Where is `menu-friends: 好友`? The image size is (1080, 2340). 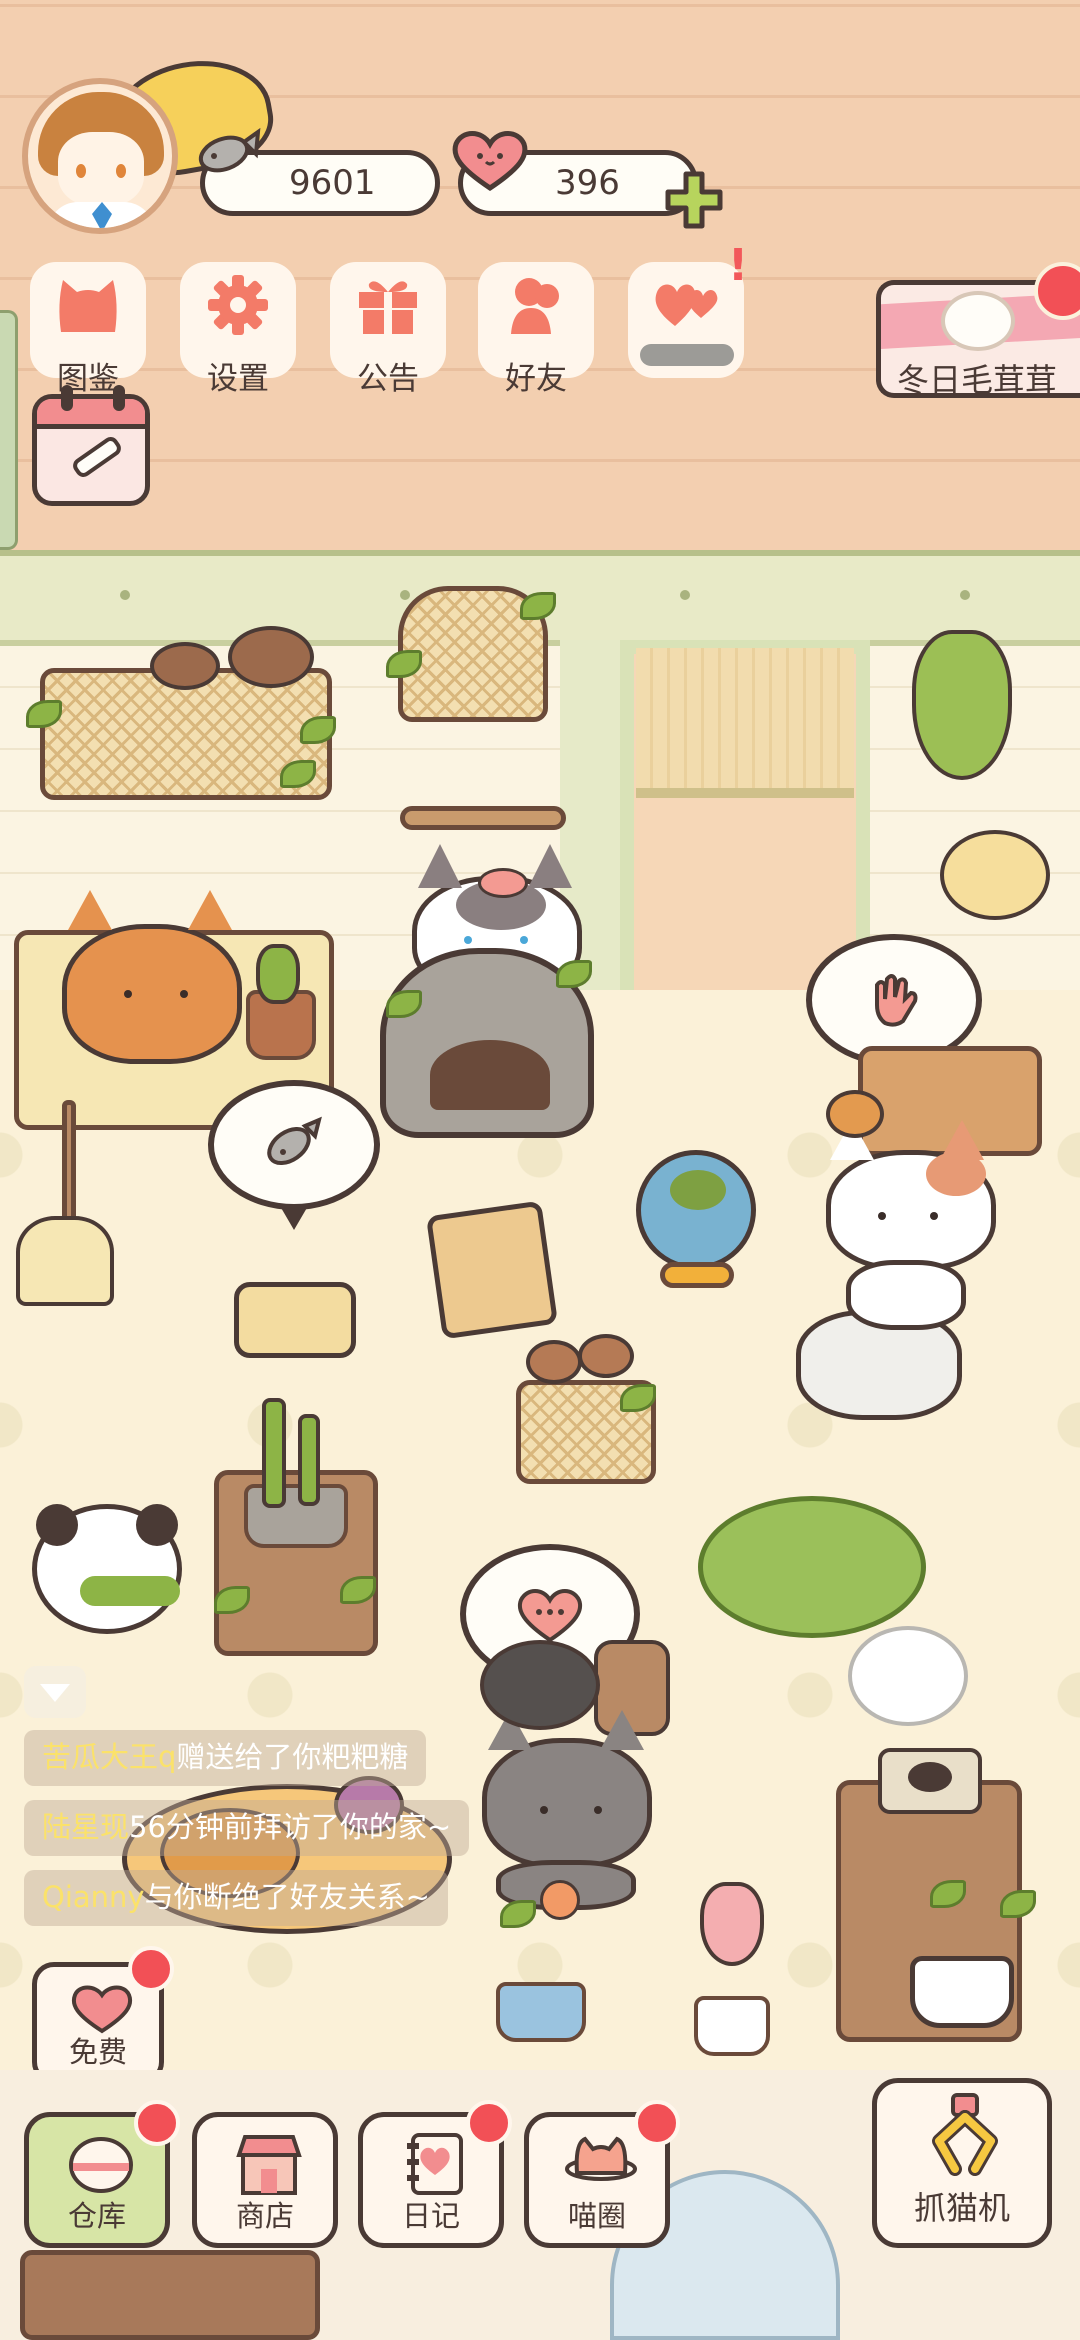
menu-friends: 好友 is located at coordinates (536, 329).